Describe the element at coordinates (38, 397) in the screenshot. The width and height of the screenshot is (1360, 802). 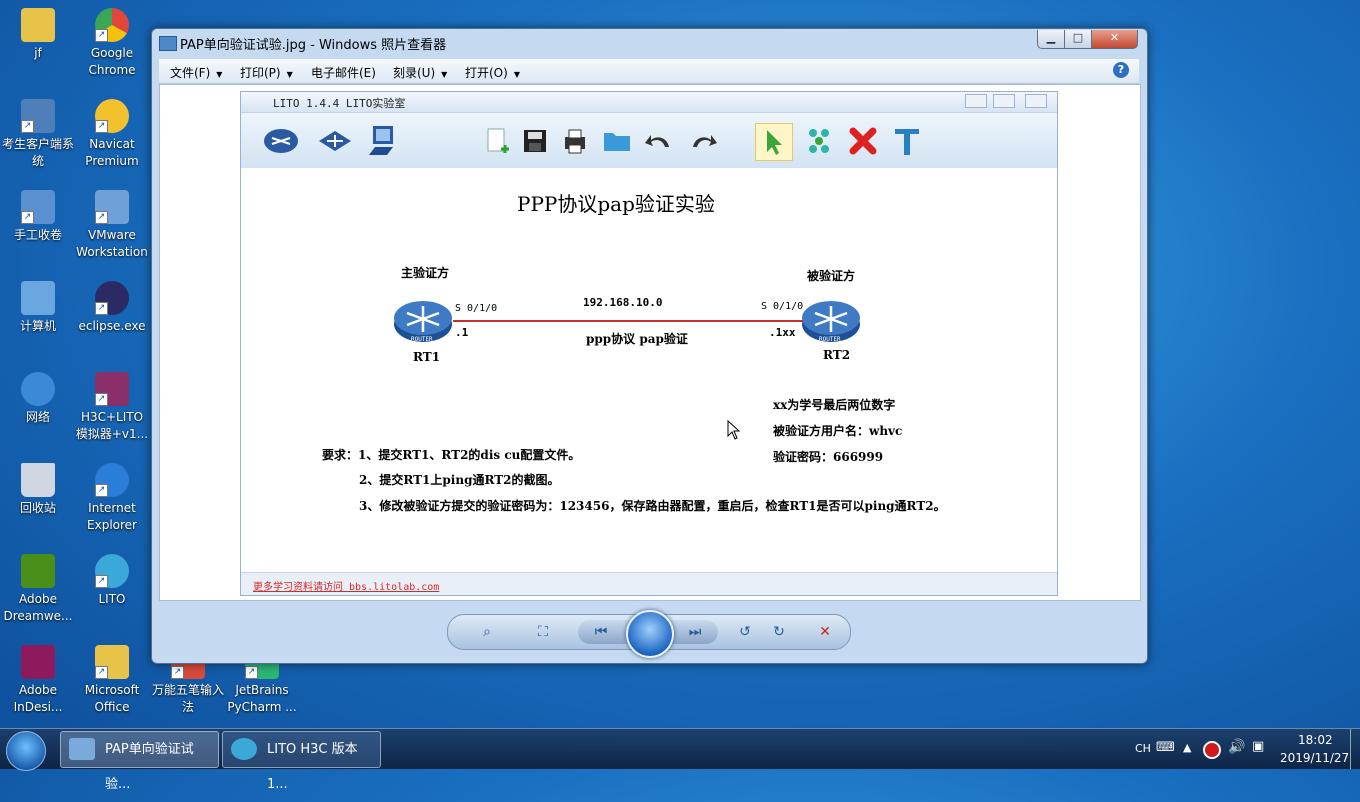
I see `desktop-icon-network: 网络` at that location.